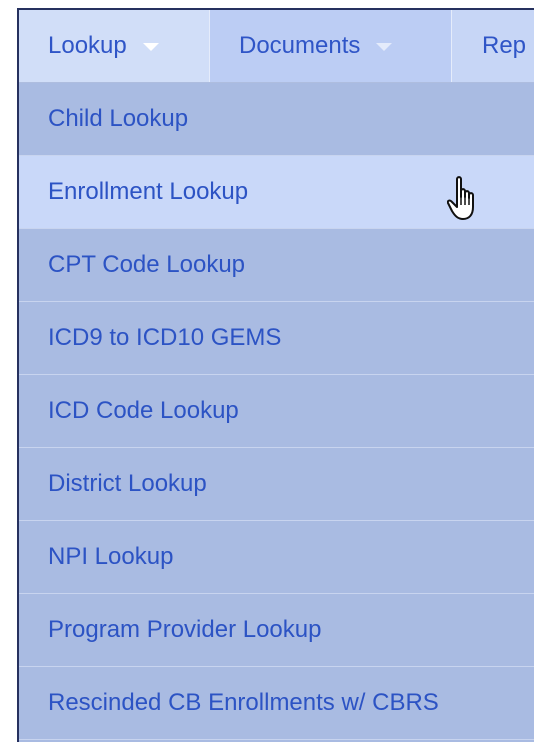  I want to click on menu-item-icd9-to-icd10-gems: ICD9 to ICD10 GEMS, so click(276, 338).